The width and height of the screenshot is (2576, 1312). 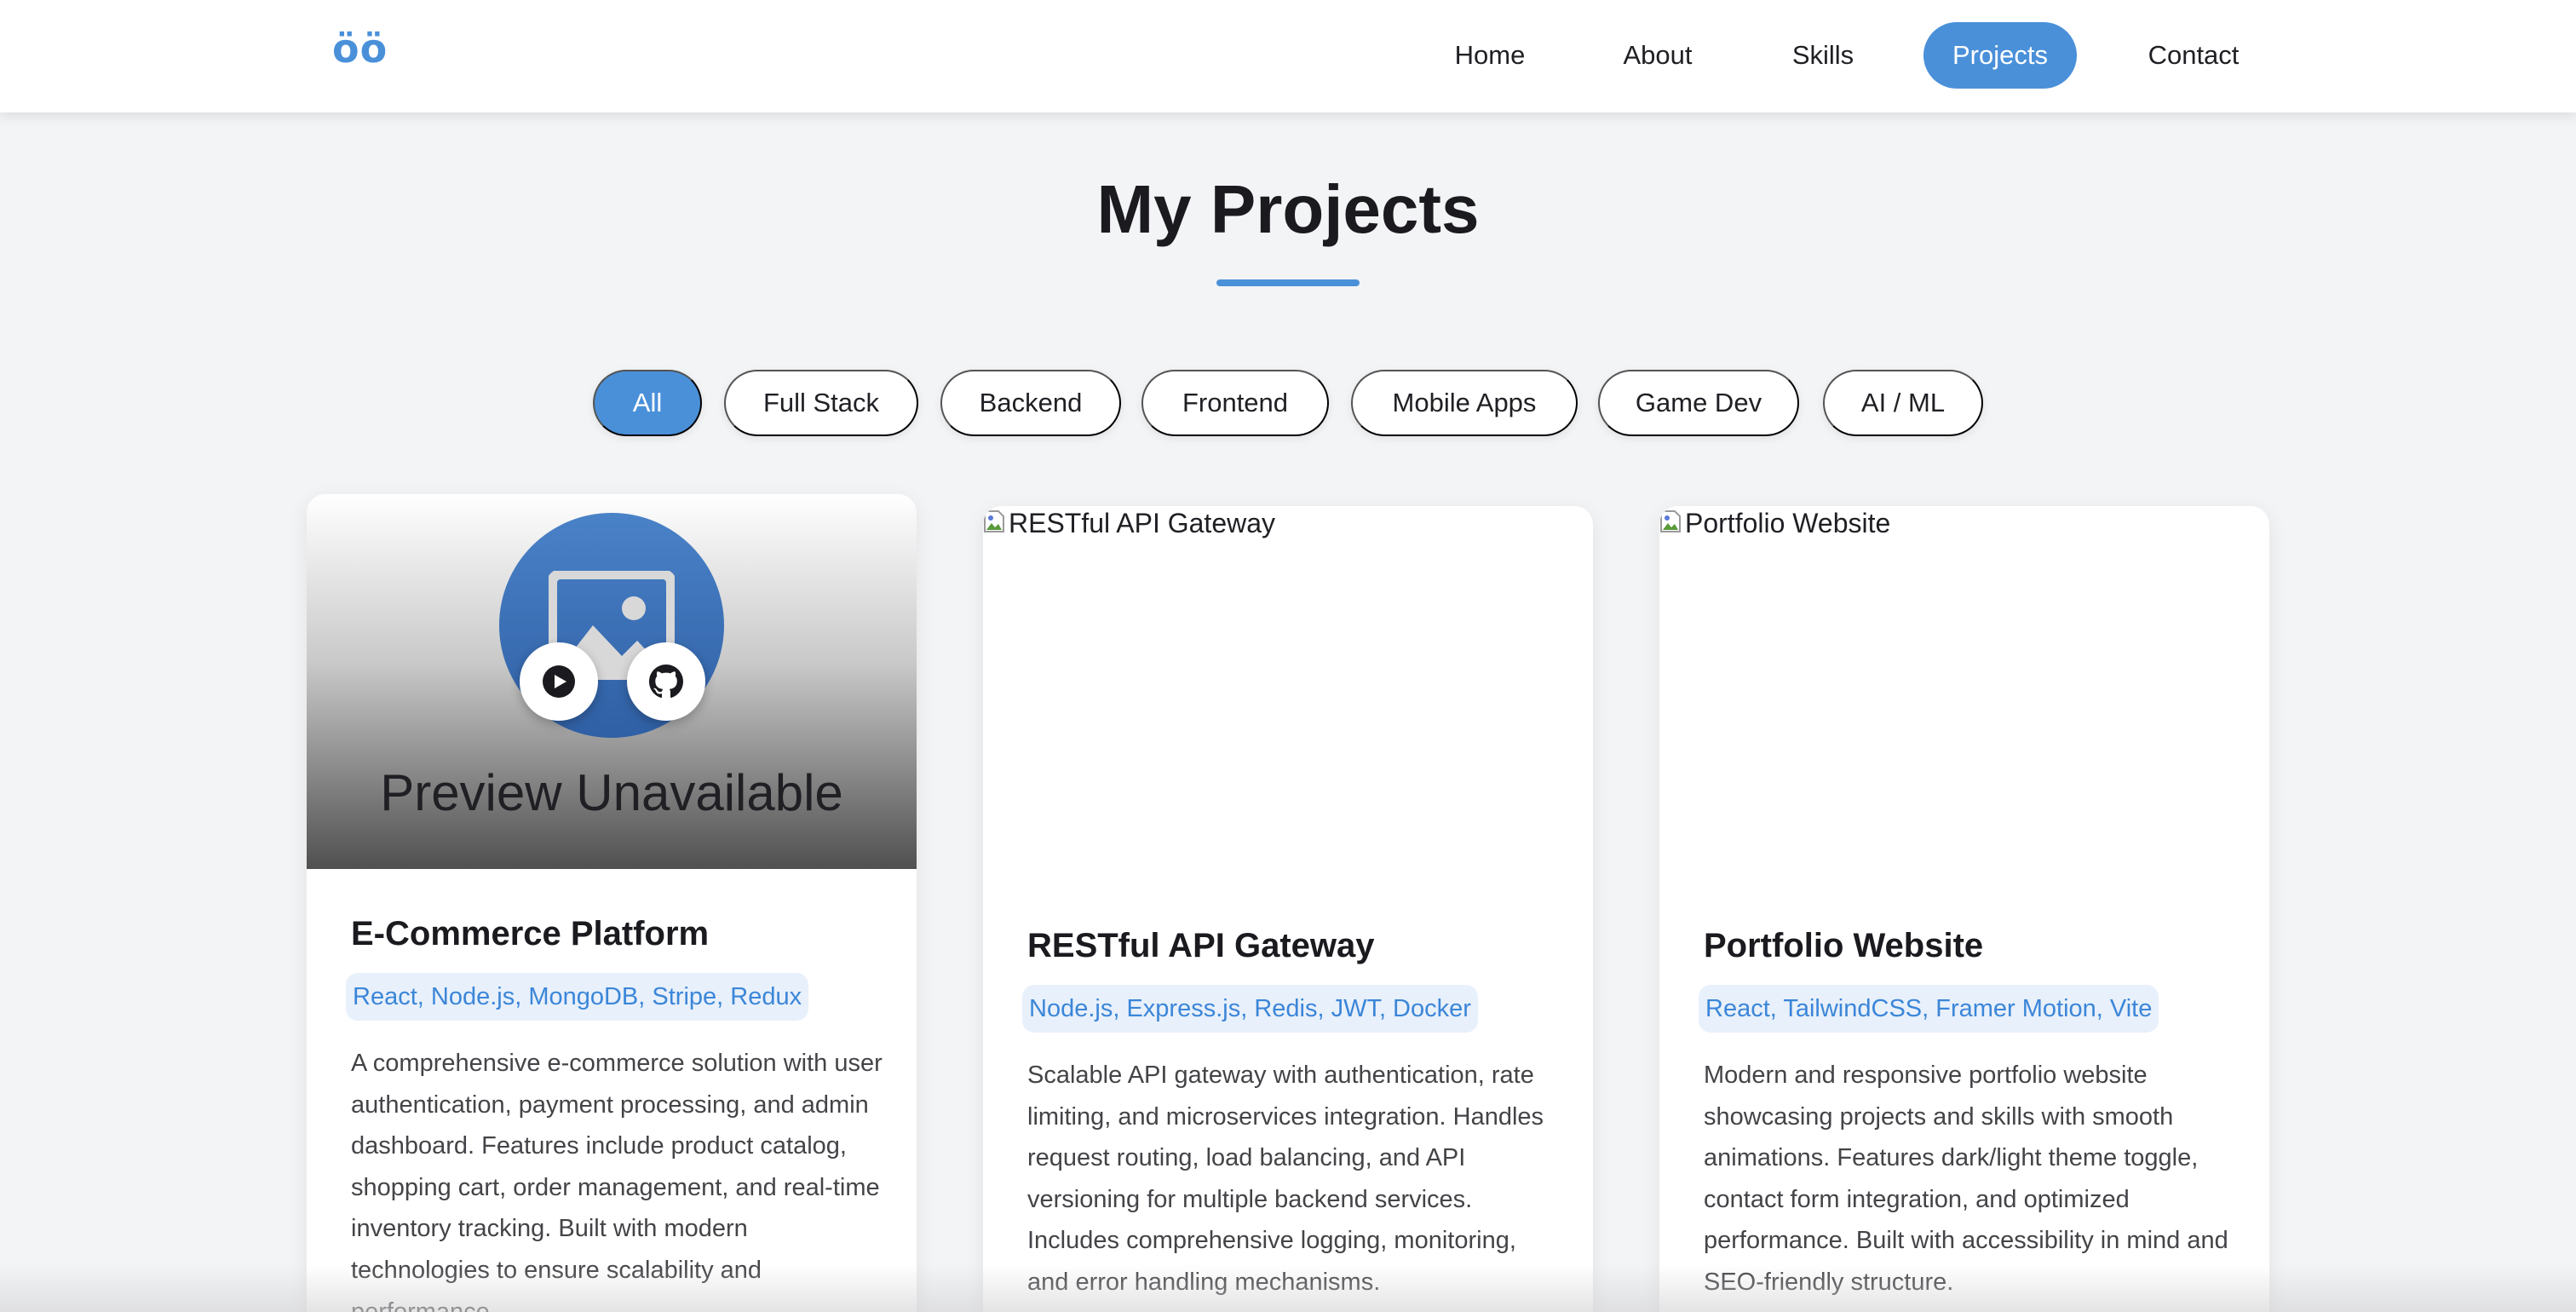 I want to click on project-title: Portfolio Website, so click(x=1844, y=945).